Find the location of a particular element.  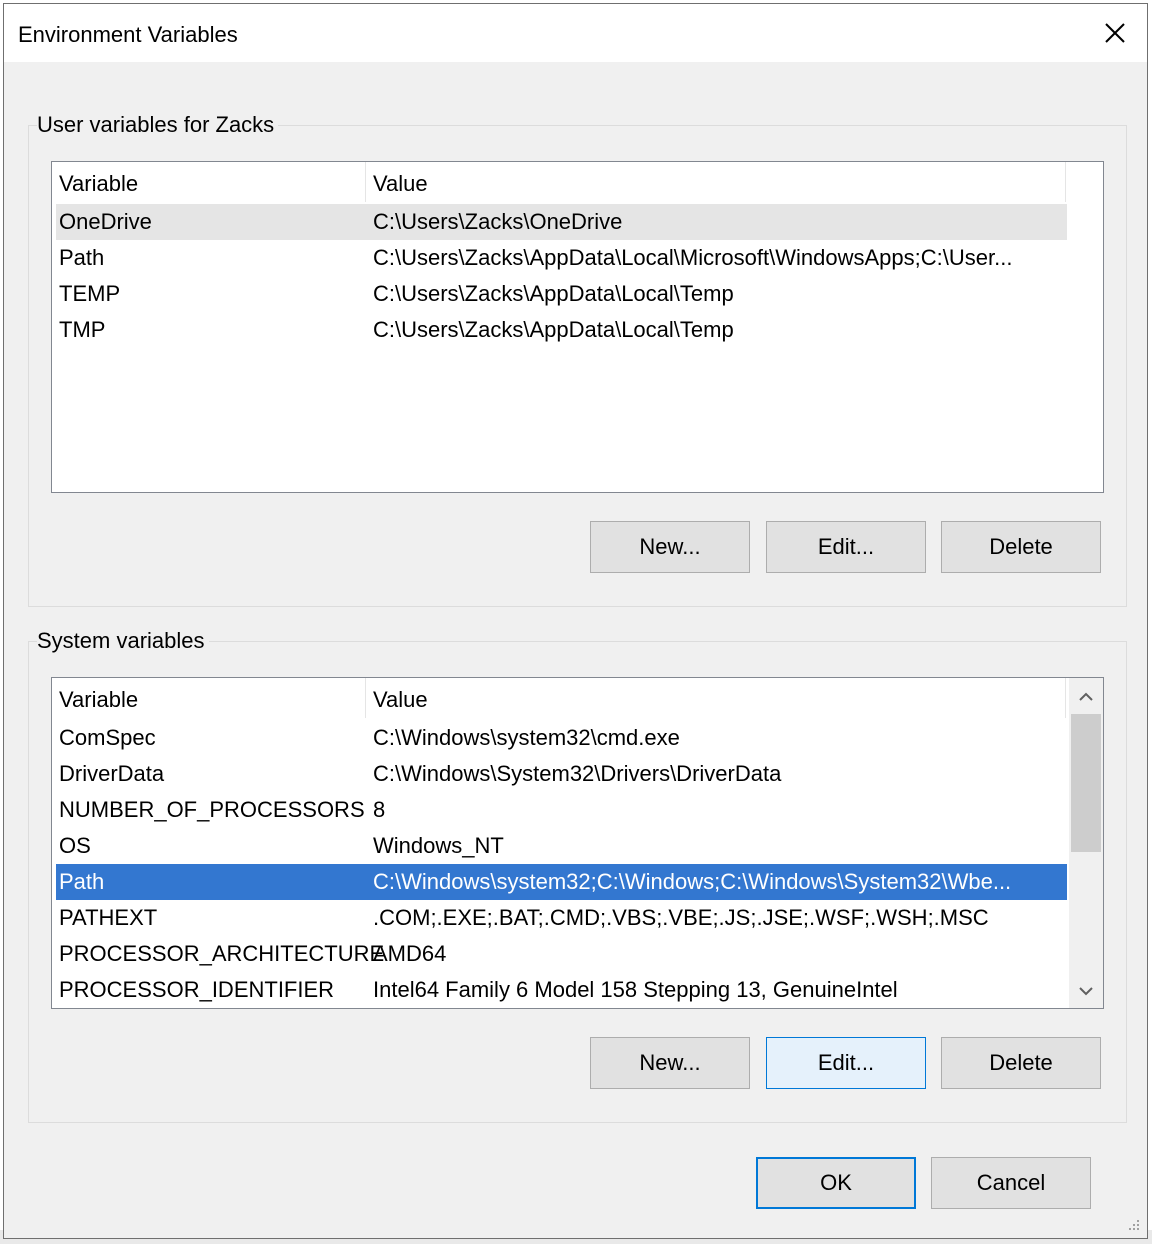

variable-cell: ComSpec is located at coordinates (107, 737).